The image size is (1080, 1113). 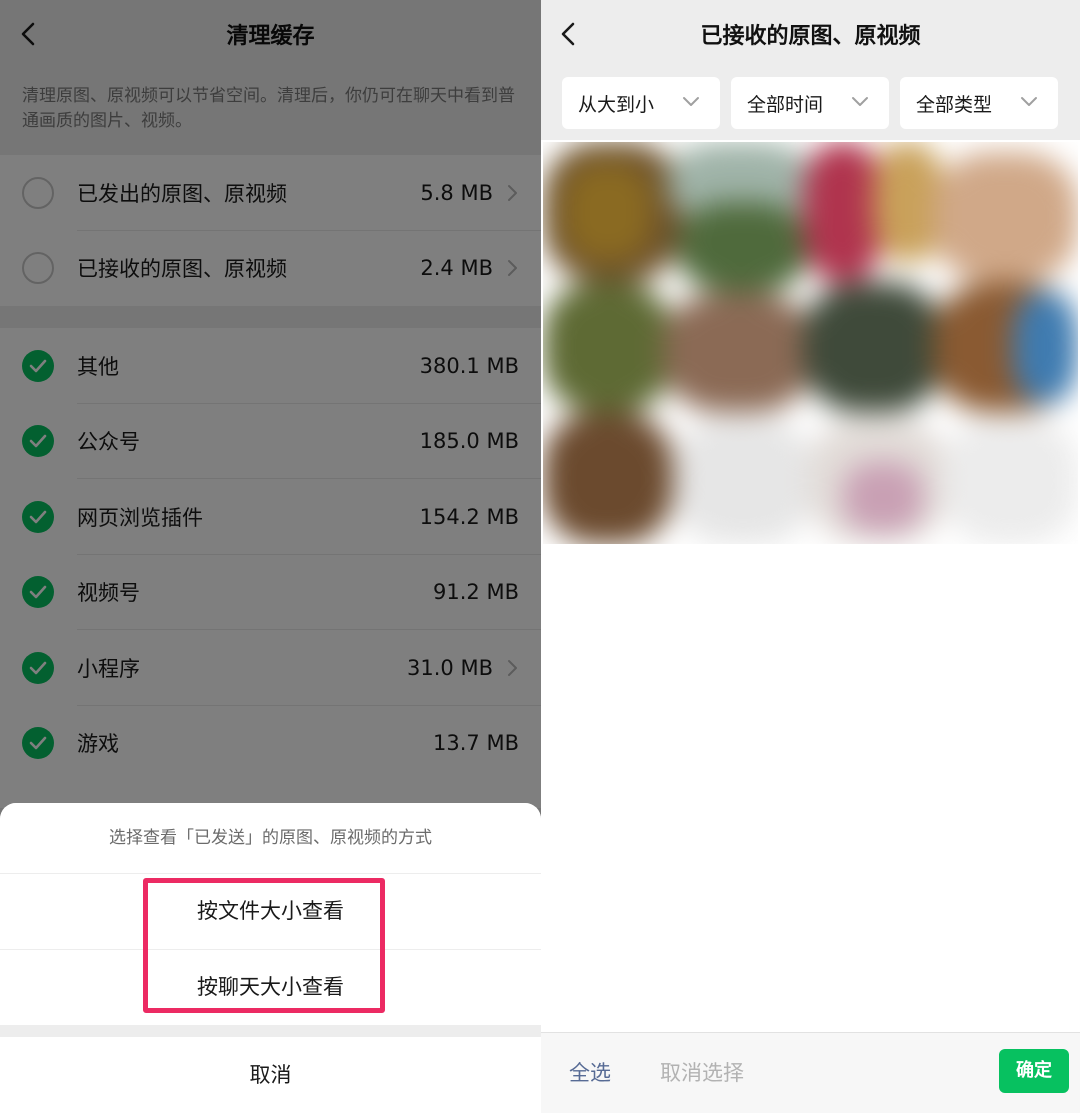 What do you see at coordinates (810, 1072) in the screenshot?
I see `selection-toolbar: 全选 取消选择 确定` at bounding box center [810, 1072].